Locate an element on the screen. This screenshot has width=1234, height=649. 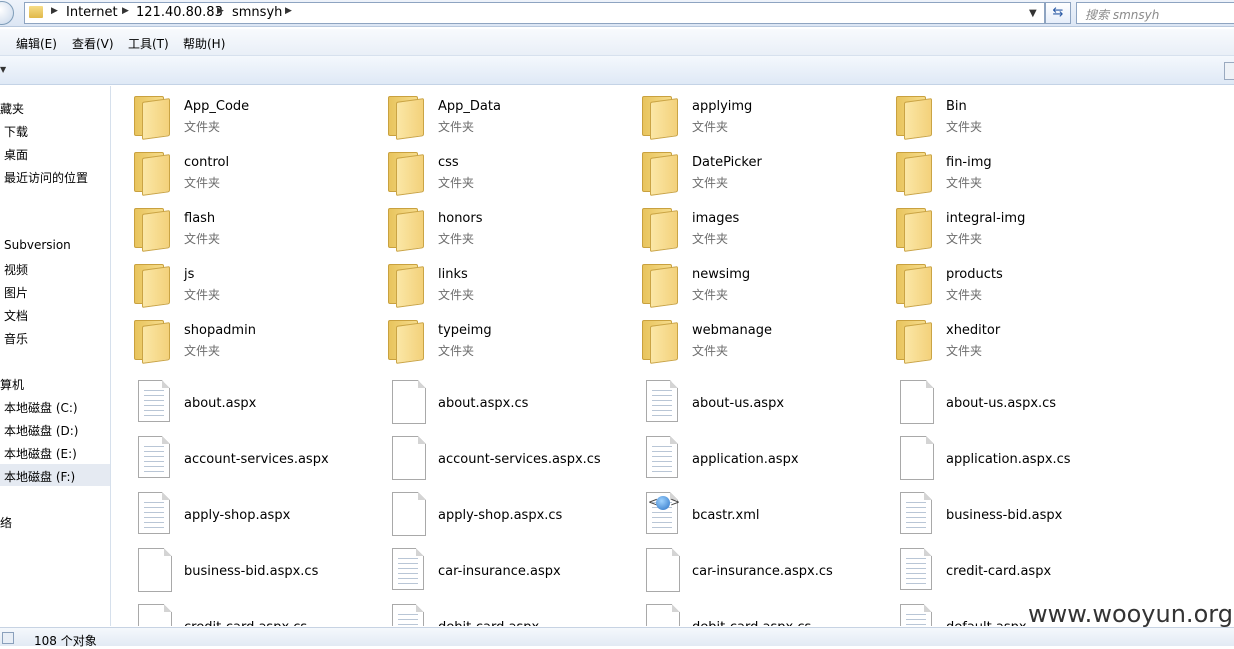
folder-item: css文件夹 is located at coordinates (491, 172).